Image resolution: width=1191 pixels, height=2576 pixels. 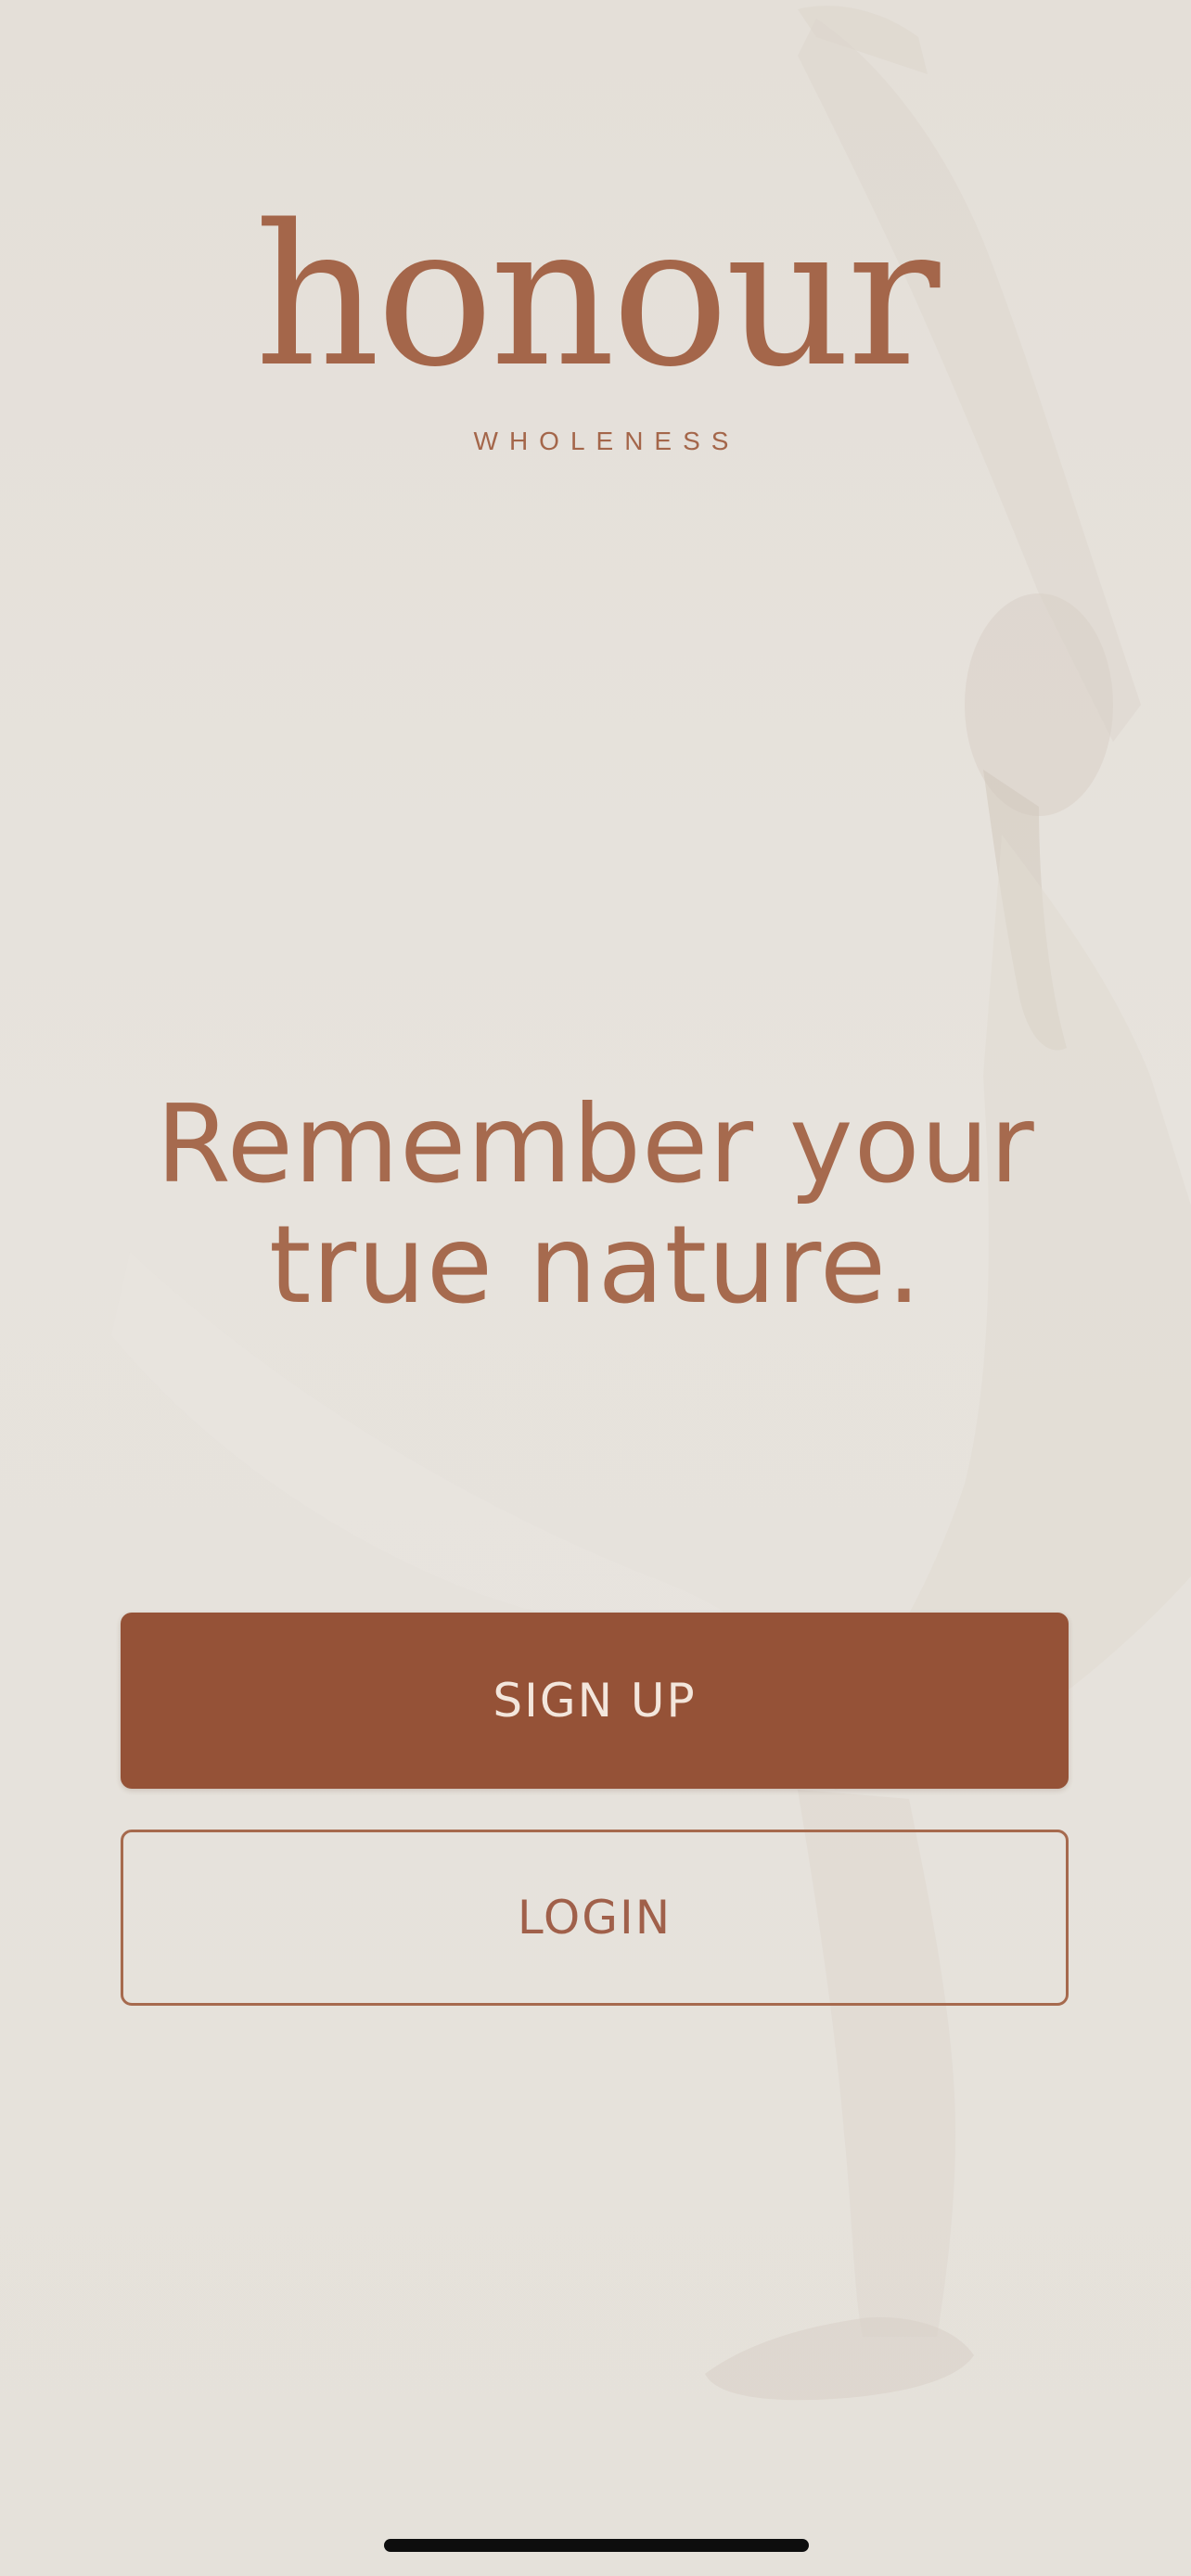 I want to click on login-button-label: LOGIN, so click(x=594, y=1918).